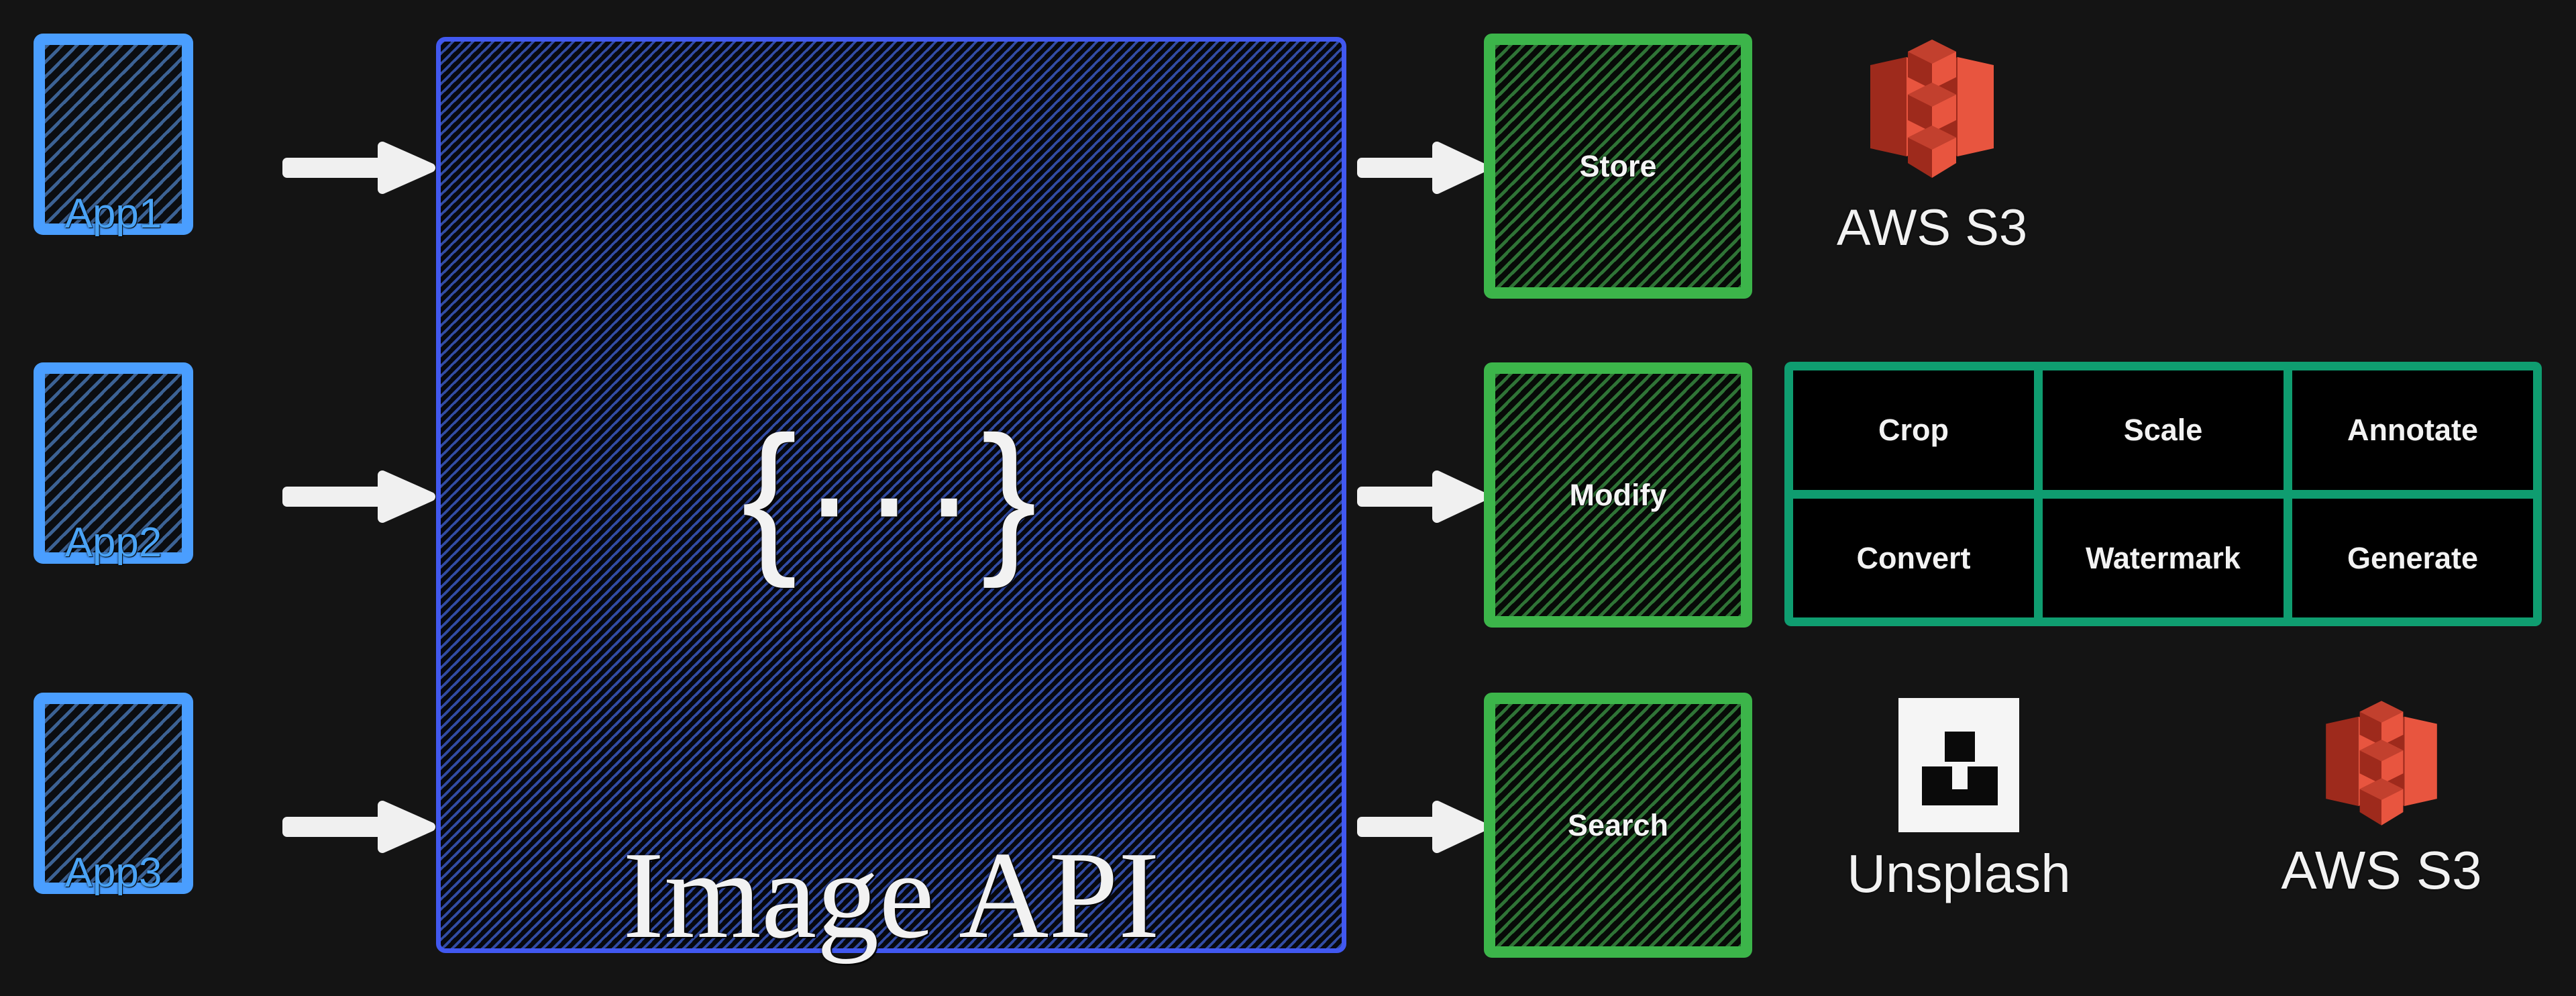 The image size is (2576, 996). I want to click on operation-cell-scale: Scale, so click(2163, 430).